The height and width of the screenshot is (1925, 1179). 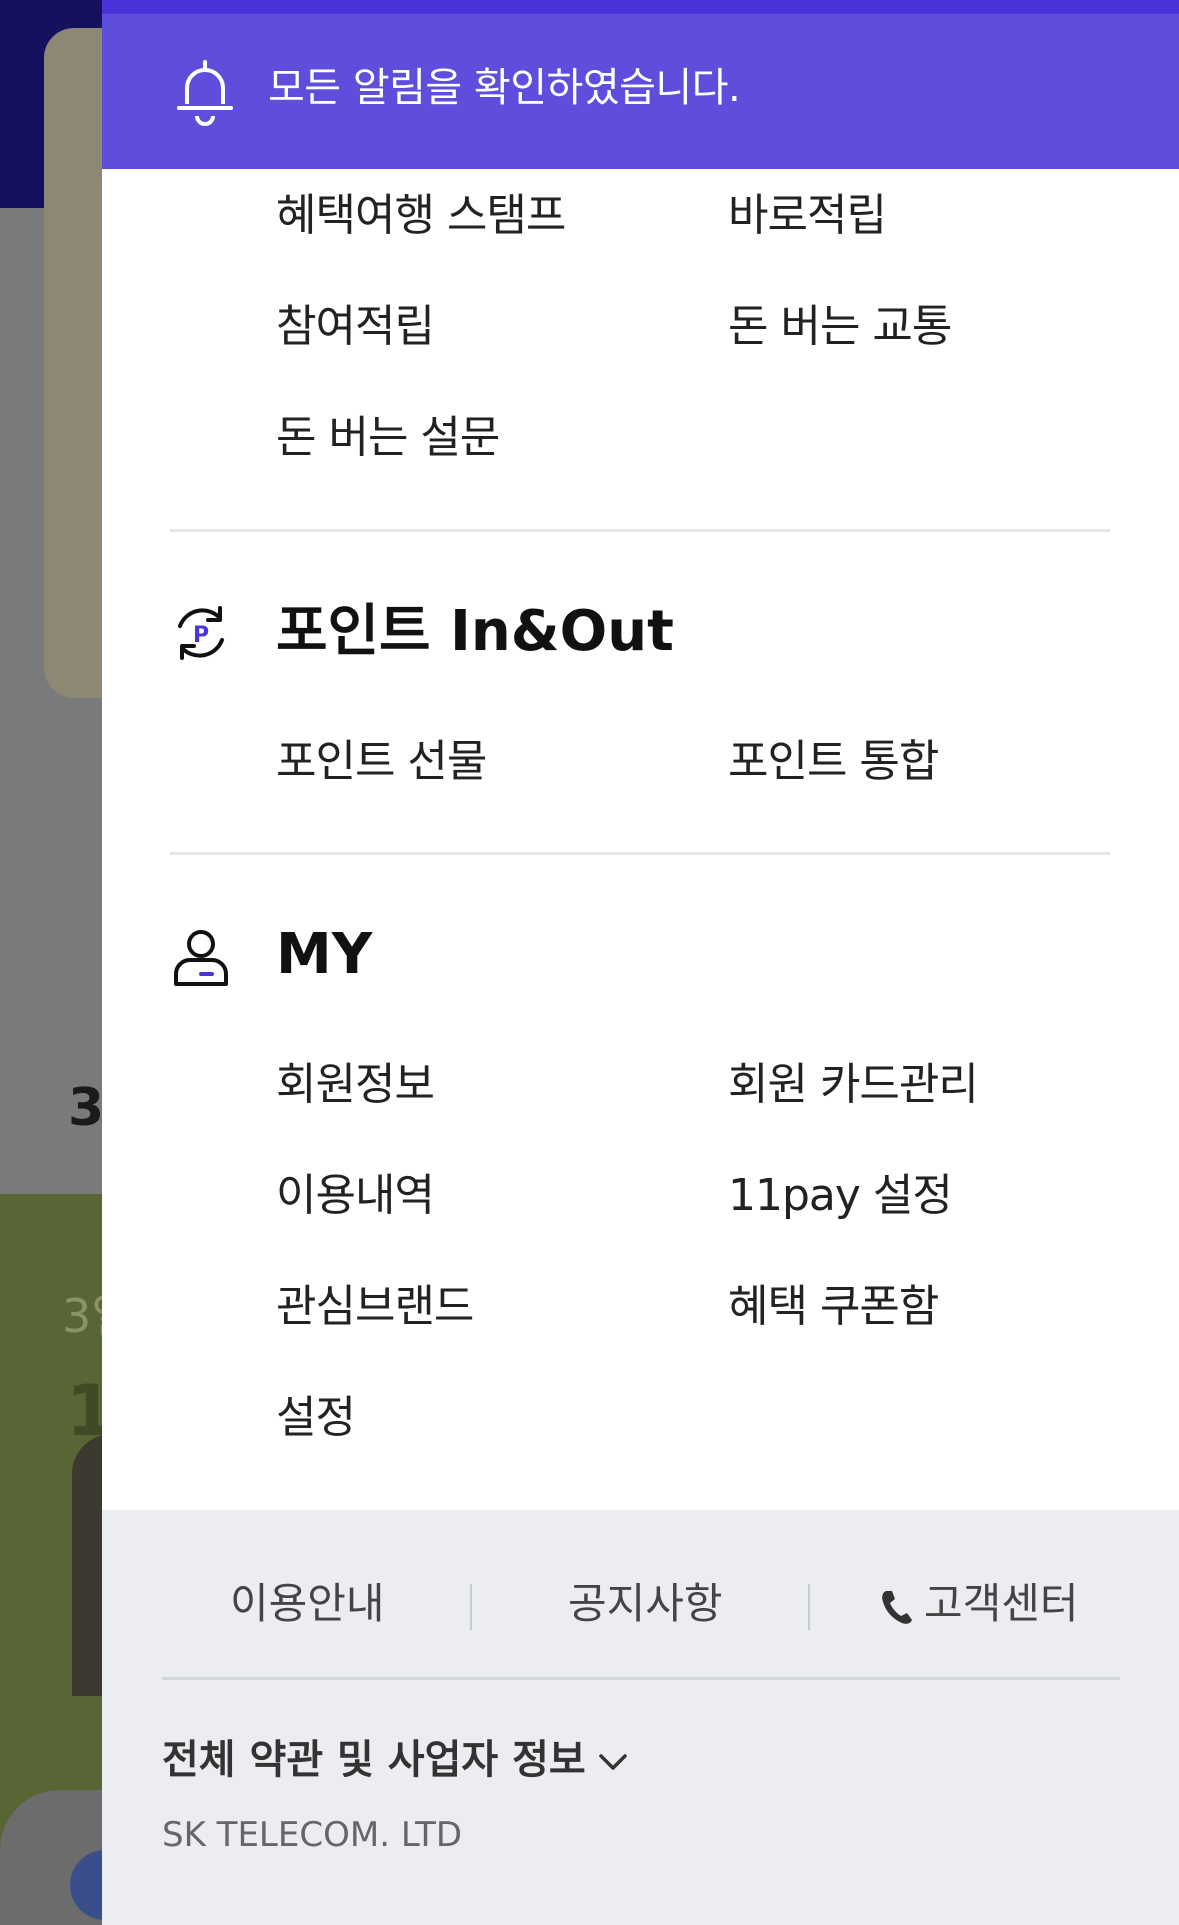 I want to click on customer-center-label: 고객센터, so click(x=1001, y=1603).